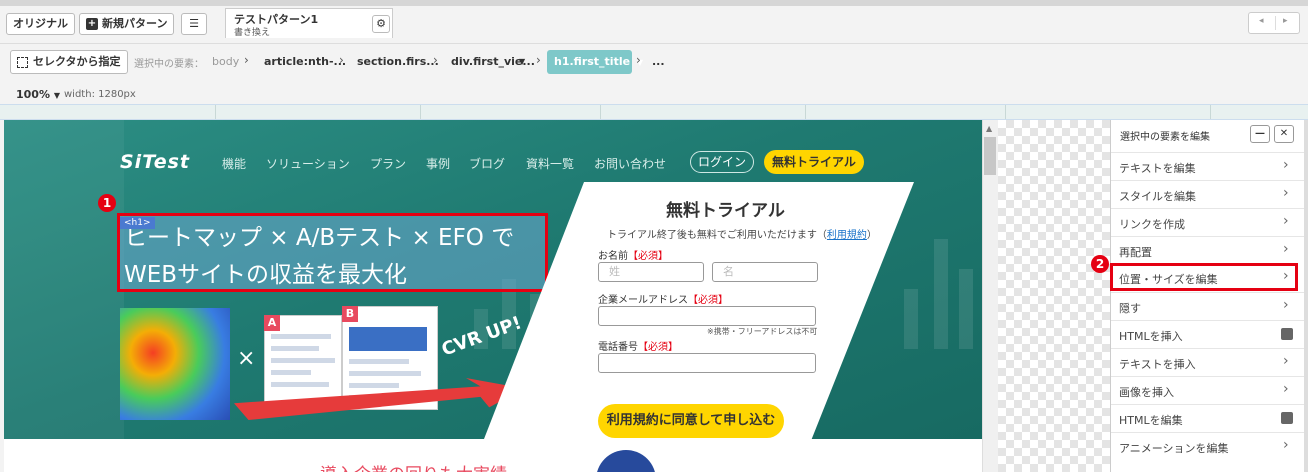 Image resolution: width=1308 pixels, height=472 pixels. Describe the element at coordinates (252, 33) in the screenshot. I see `pattern-tab-sub: 書き換え` at that location.